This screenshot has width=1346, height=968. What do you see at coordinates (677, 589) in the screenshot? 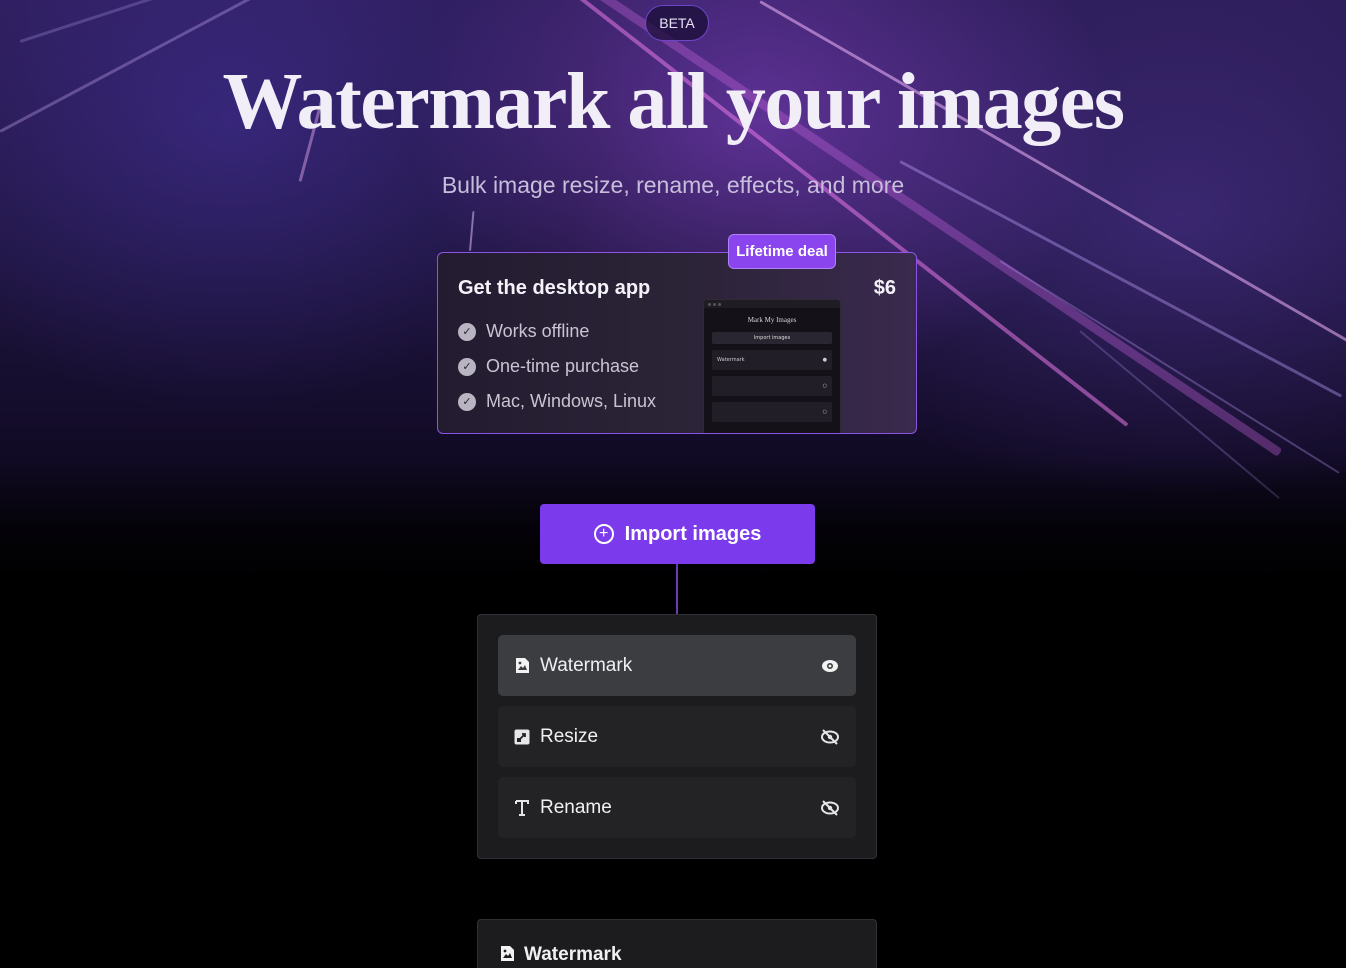
I see `flow-connector-line` at bounding box center [677, 589].